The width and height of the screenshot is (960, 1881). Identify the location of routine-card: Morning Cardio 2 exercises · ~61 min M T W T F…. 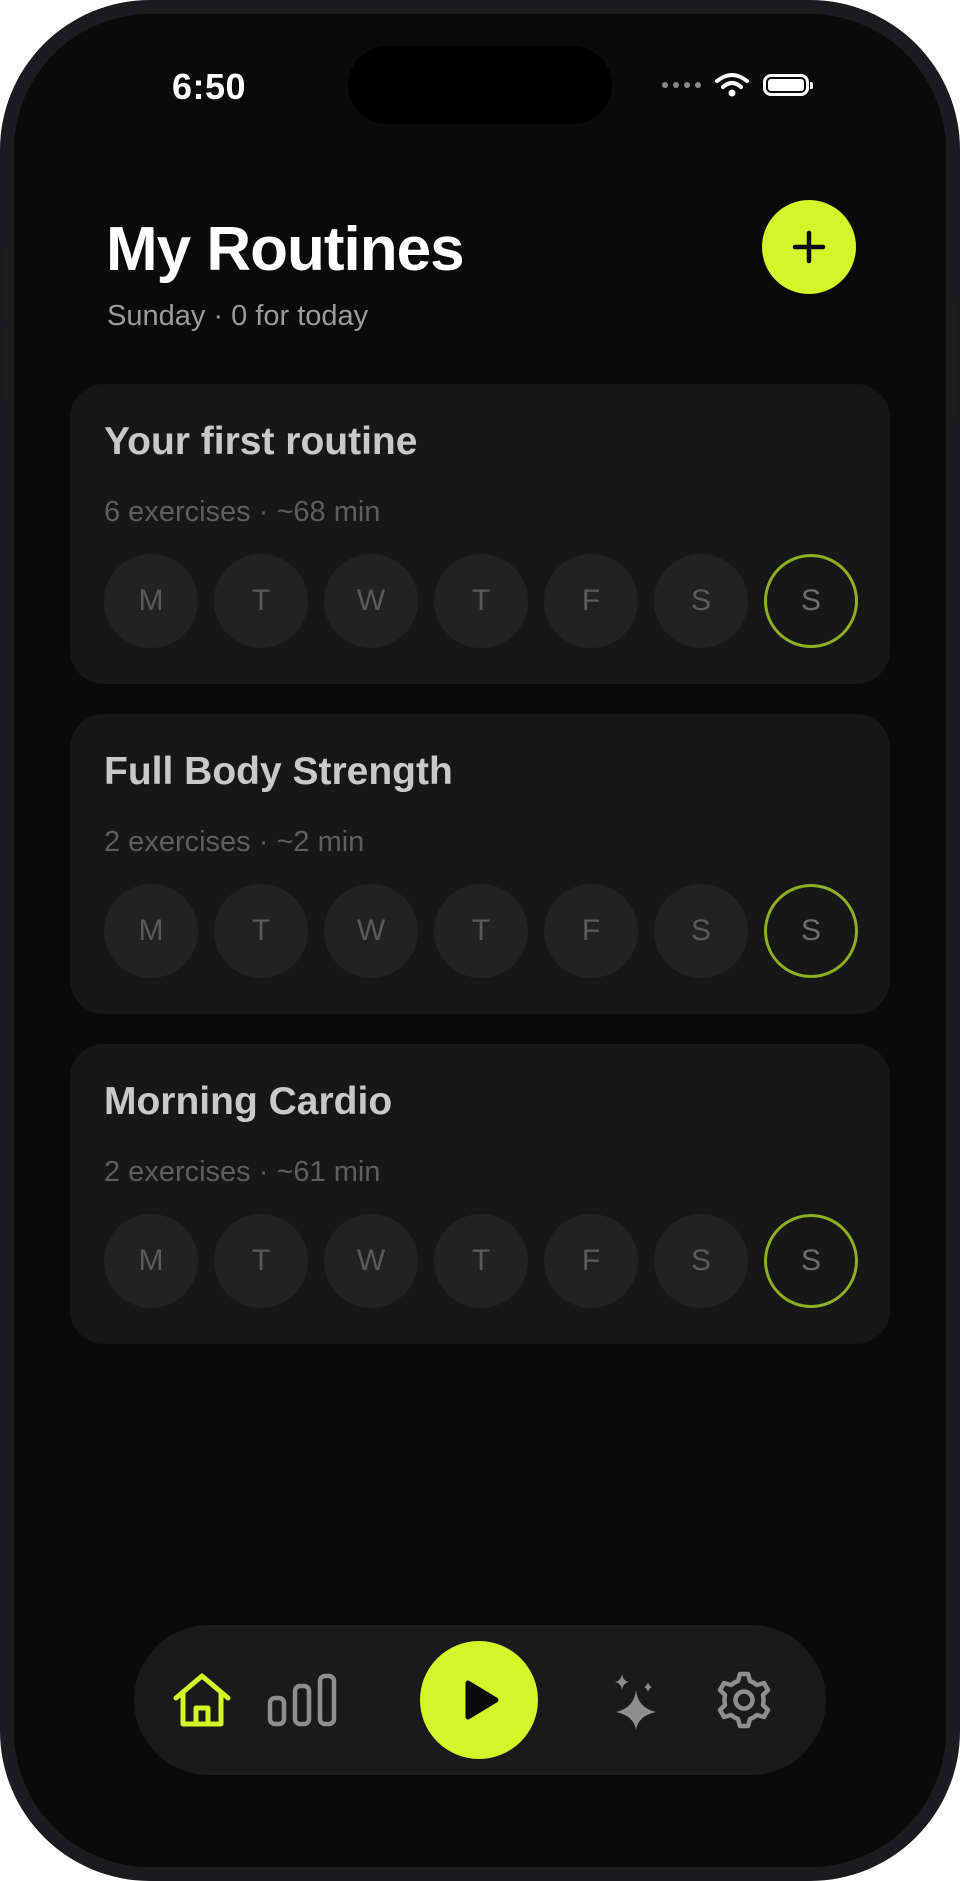
(480, 1194).